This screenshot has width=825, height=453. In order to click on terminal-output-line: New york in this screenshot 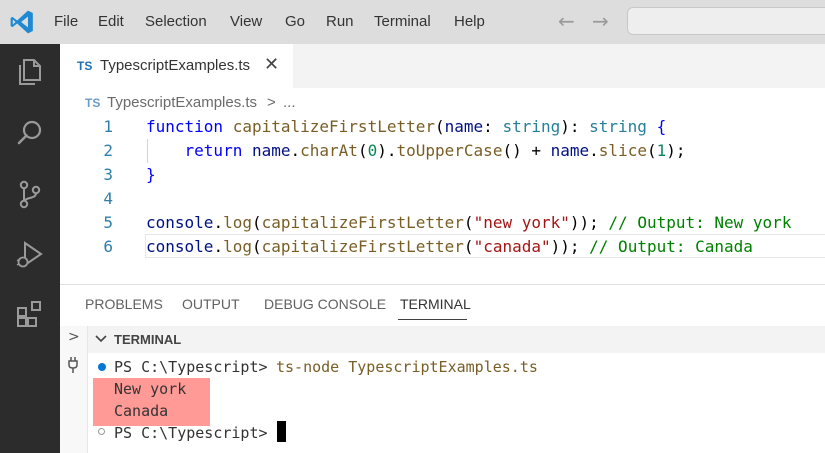, I will do `click(150, 389)`.